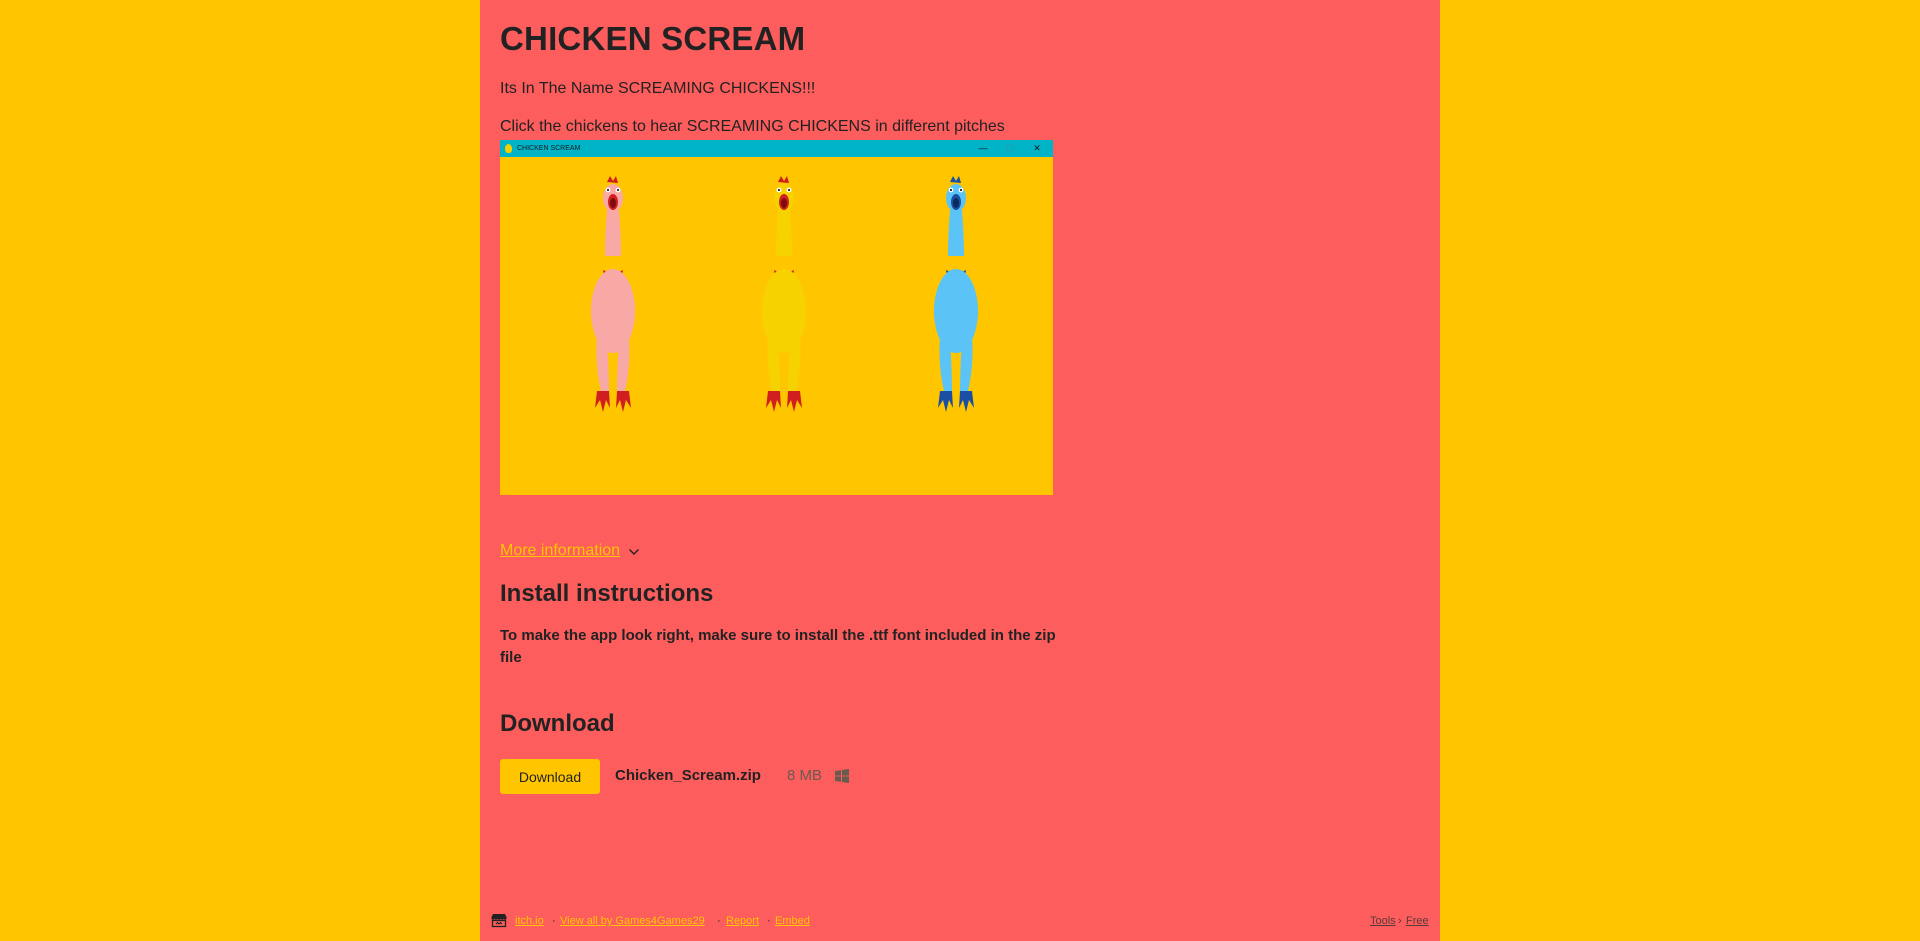  What do you see at coordinates (632, 921) in the screenshot?
I see `footer-view-all-link: View all by Games4Games29` at bounding box center [632, 921].